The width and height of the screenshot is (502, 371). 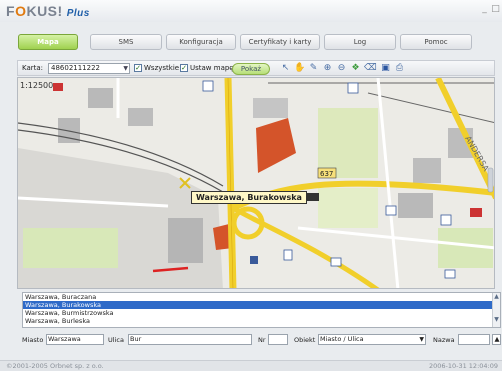 I want to click on city-label: Miasto, so click(x=33, y=340).